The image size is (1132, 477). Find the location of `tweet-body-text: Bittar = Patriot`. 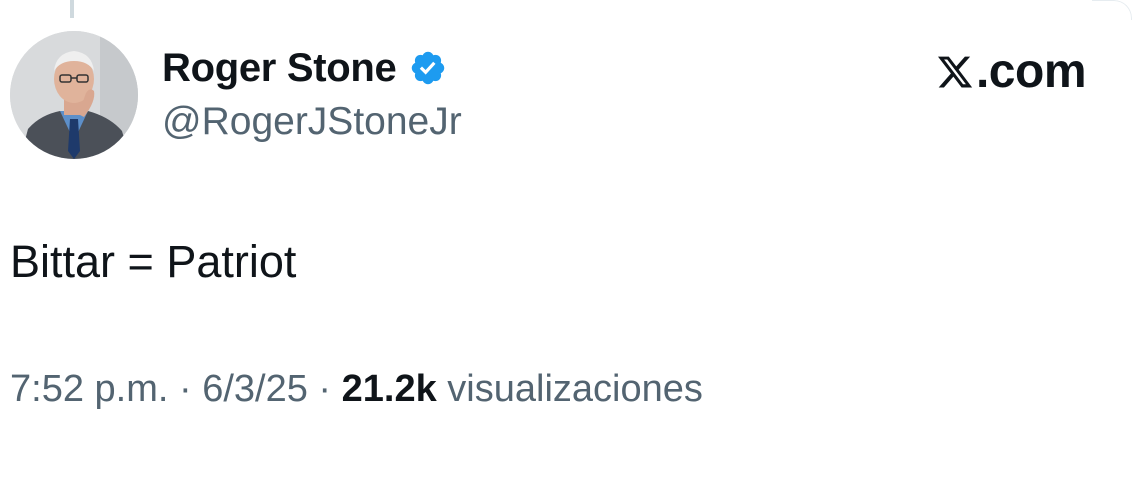

tweet-body-text: Bittar = Patriot is located at coordinates (153, 261).